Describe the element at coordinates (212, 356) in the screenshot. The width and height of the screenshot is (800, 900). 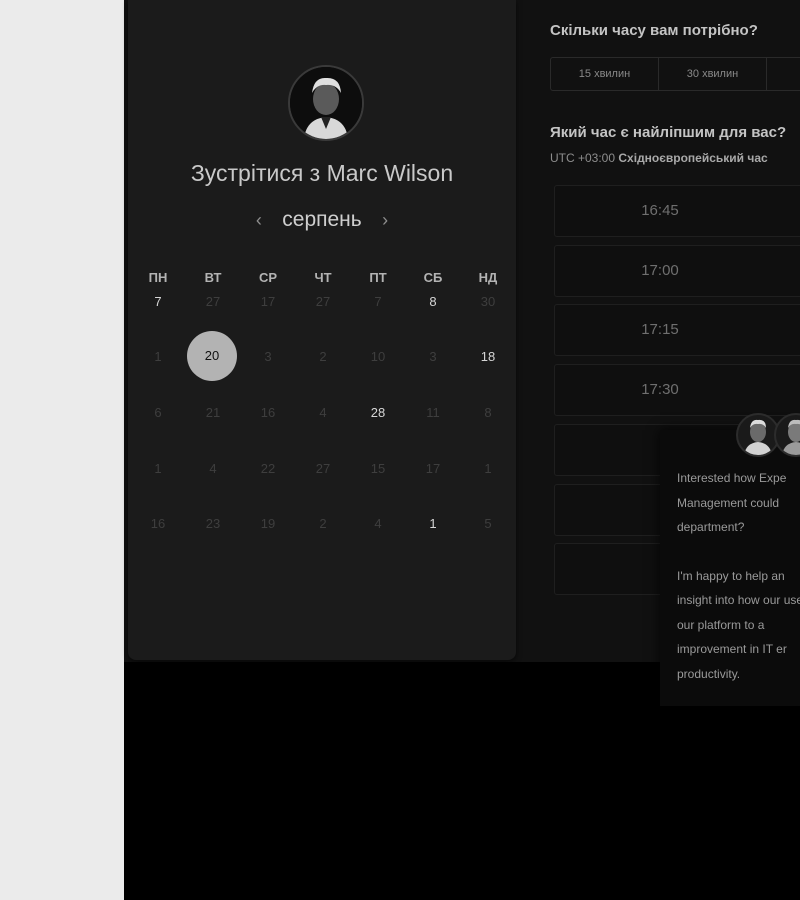
I see `calendar-day-selected: 20` at that location.